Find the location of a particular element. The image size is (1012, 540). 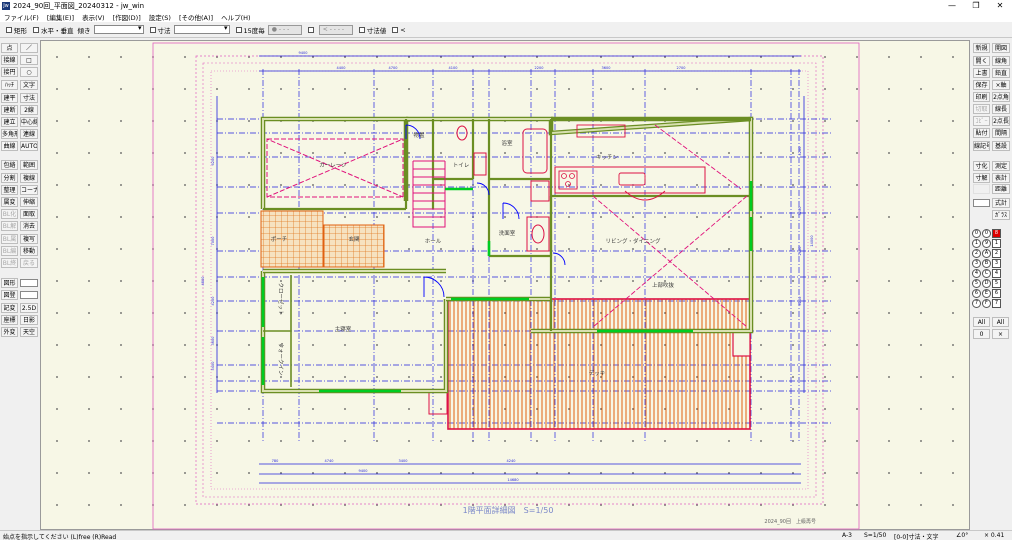

left-tool-1-a: 接線 is located at coordinates (9, 60).